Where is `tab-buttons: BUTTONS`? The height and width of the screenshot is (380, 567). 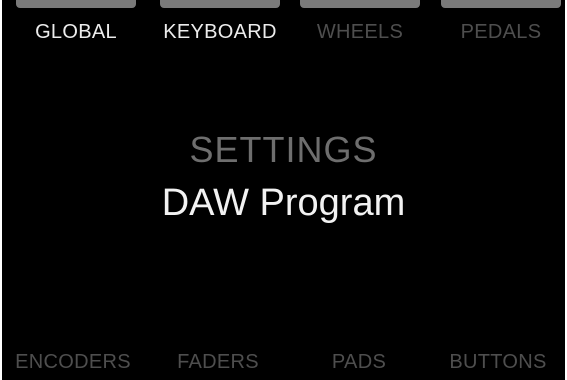 tab-buttons: BUTTONS is located at coordinates (497, 362).